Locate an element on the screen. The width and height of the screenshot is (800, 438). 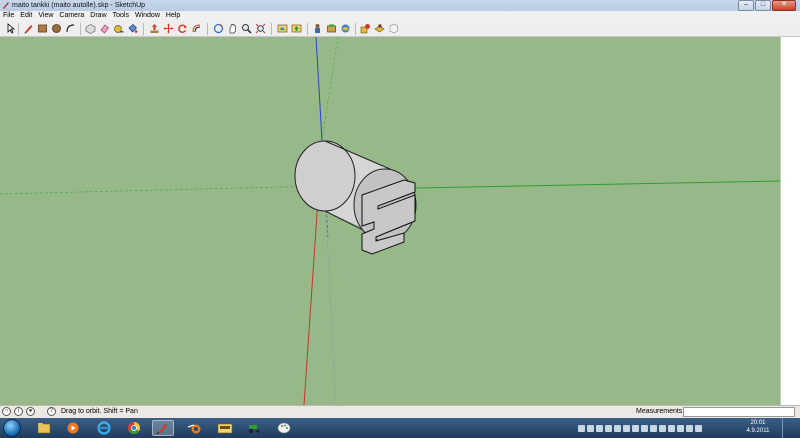
tractor-game-icon is located at coordinates (254, 428).